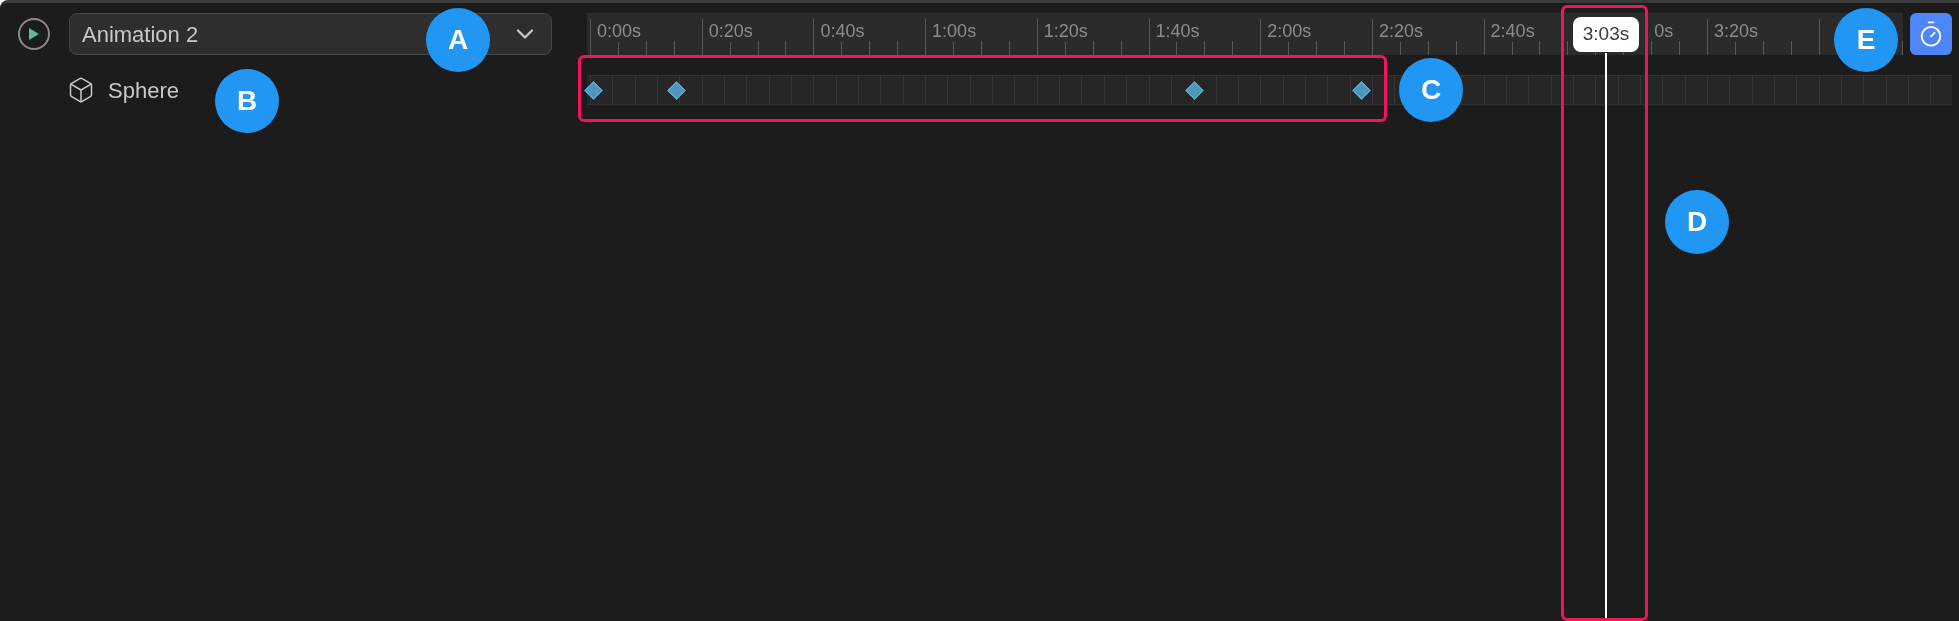 Image resolution: width=1959 pixels, height=621 pixels. I want to click on cube-icon, so click(81, 90).